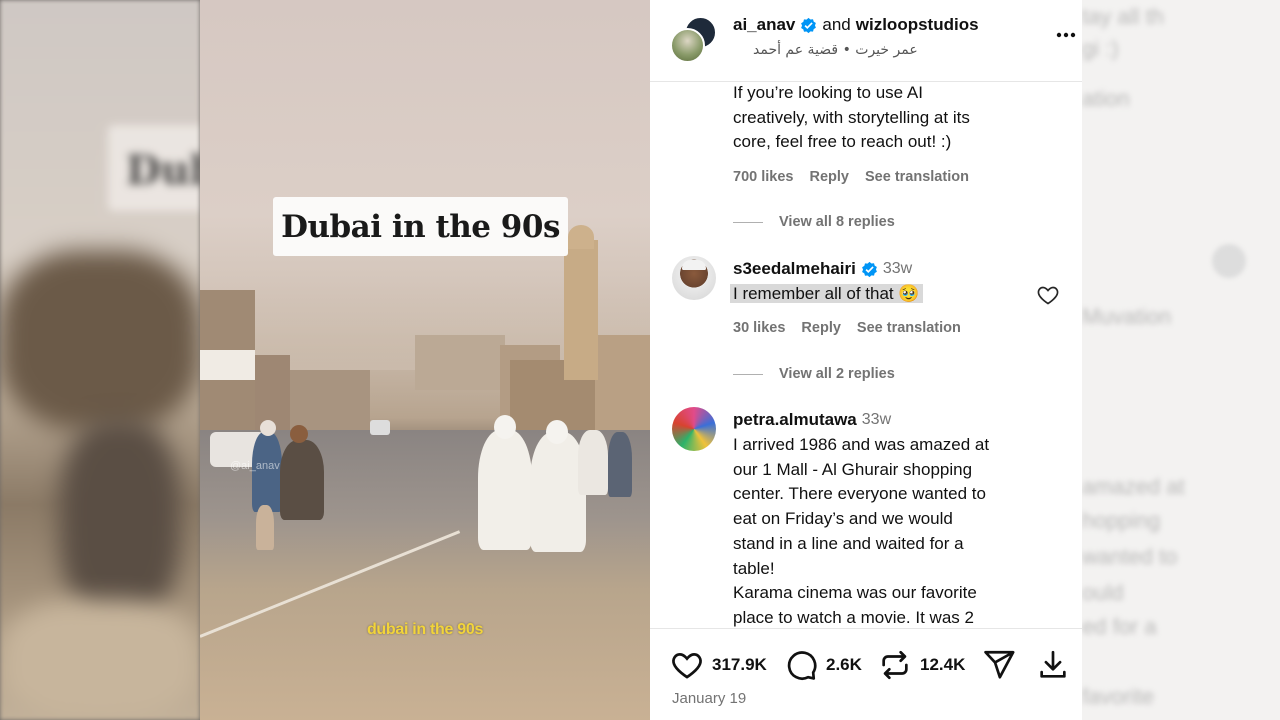  Describe the element at coordinates (851, 177) in the screenshot. I see `comment-meta: 700 likes Reply See translation` at that location.